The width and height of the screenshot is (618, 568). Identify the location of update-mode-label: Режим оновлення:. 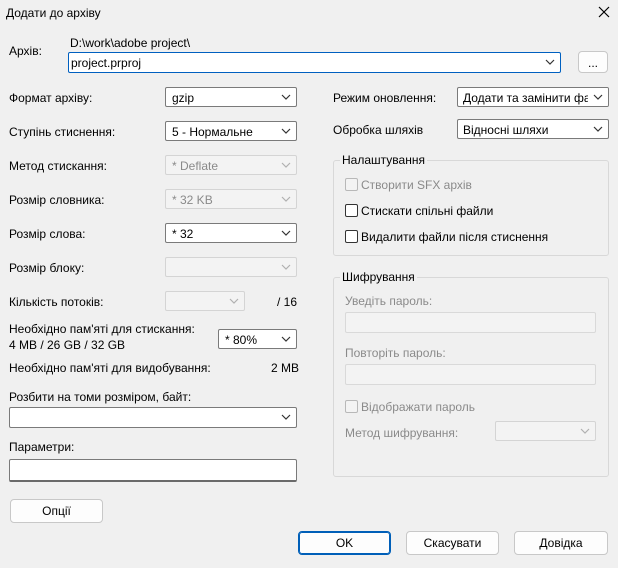
(385, 98).